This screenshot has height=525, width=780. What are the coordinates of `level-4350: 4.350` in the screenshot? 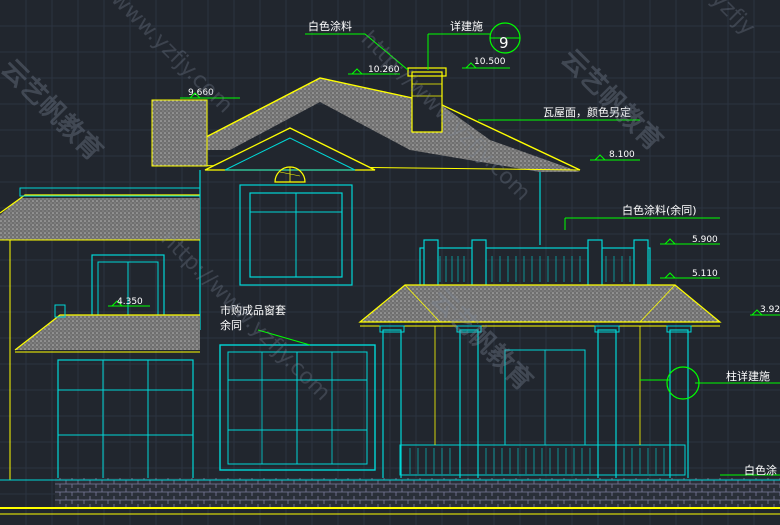 It's located at (130, 302).